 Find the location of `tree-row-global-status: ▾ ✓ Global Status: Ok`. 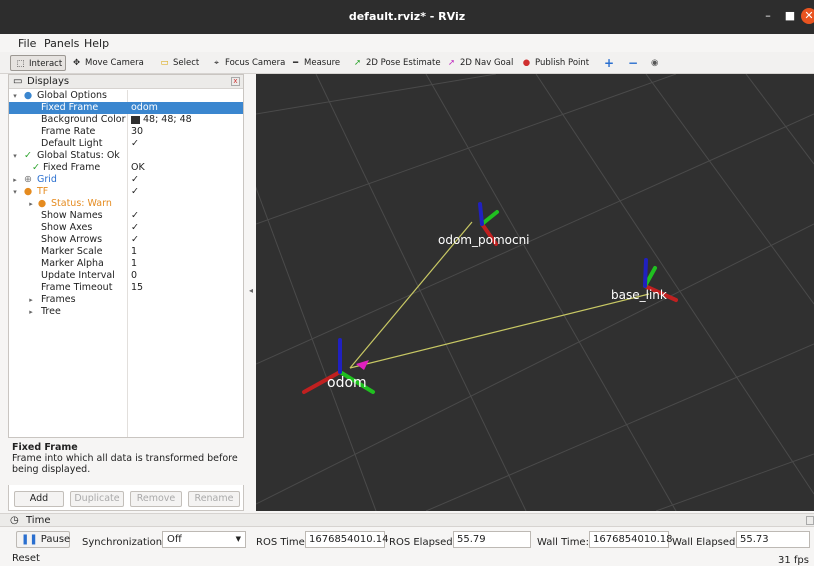

tree-row-global-status: ▾ ✓ Global Status: Ok is located at coordinates (126, 156).